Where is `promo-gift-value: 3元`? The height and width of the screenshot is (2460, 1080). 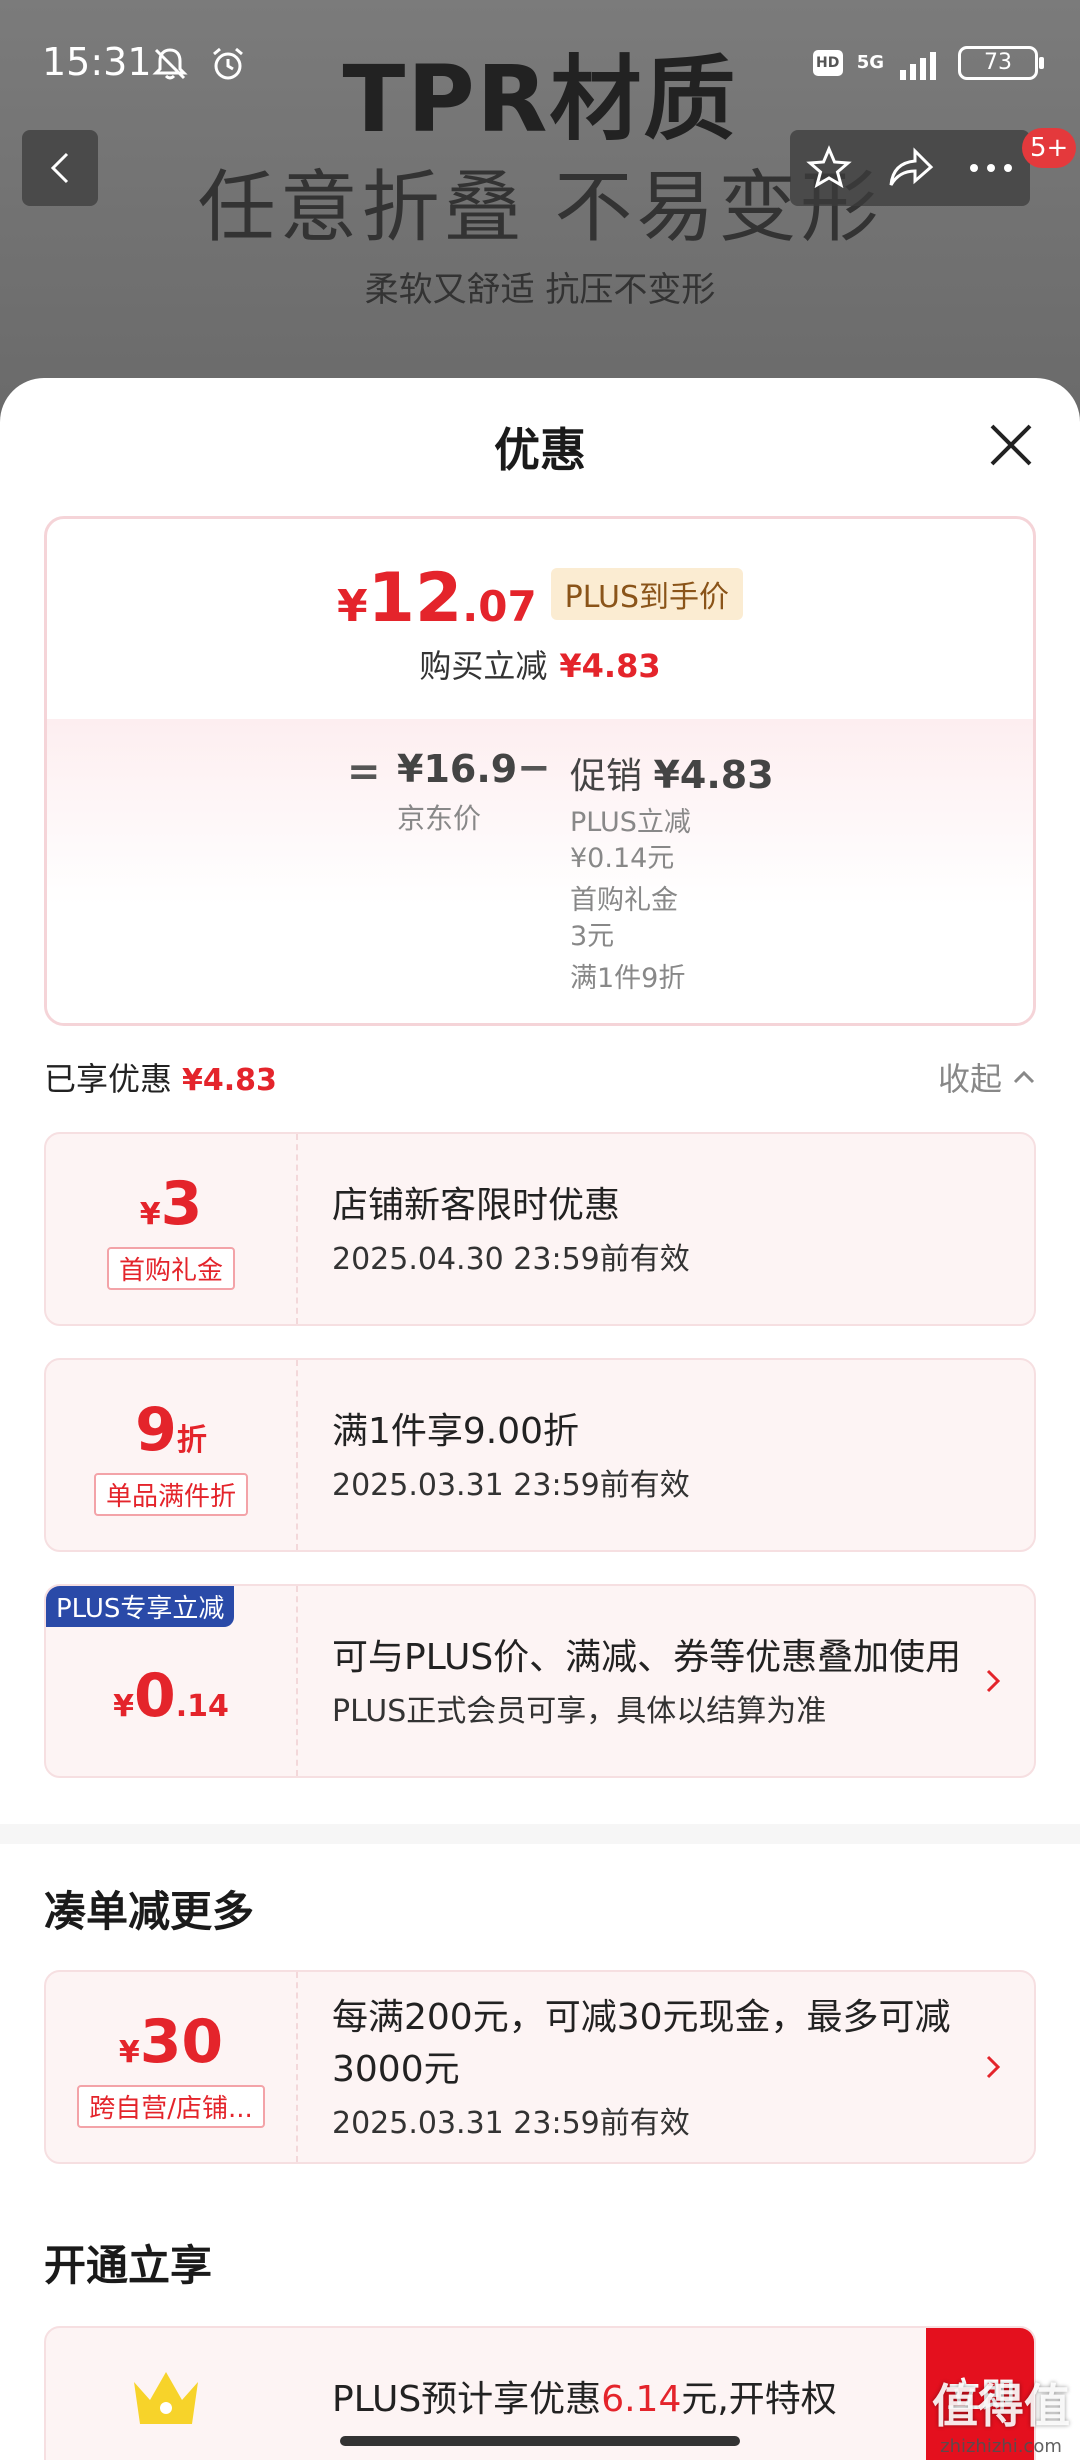 promo-gift-value: 3元 is located at coordinates (592, 936).